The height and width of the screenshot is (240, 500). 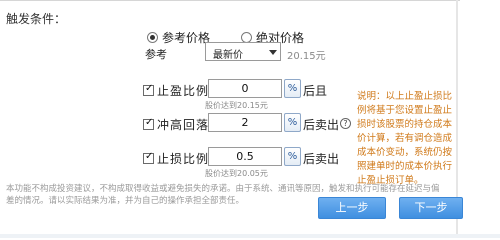 I want to click on take-profit-checkbox, so click(x=148, y=89).